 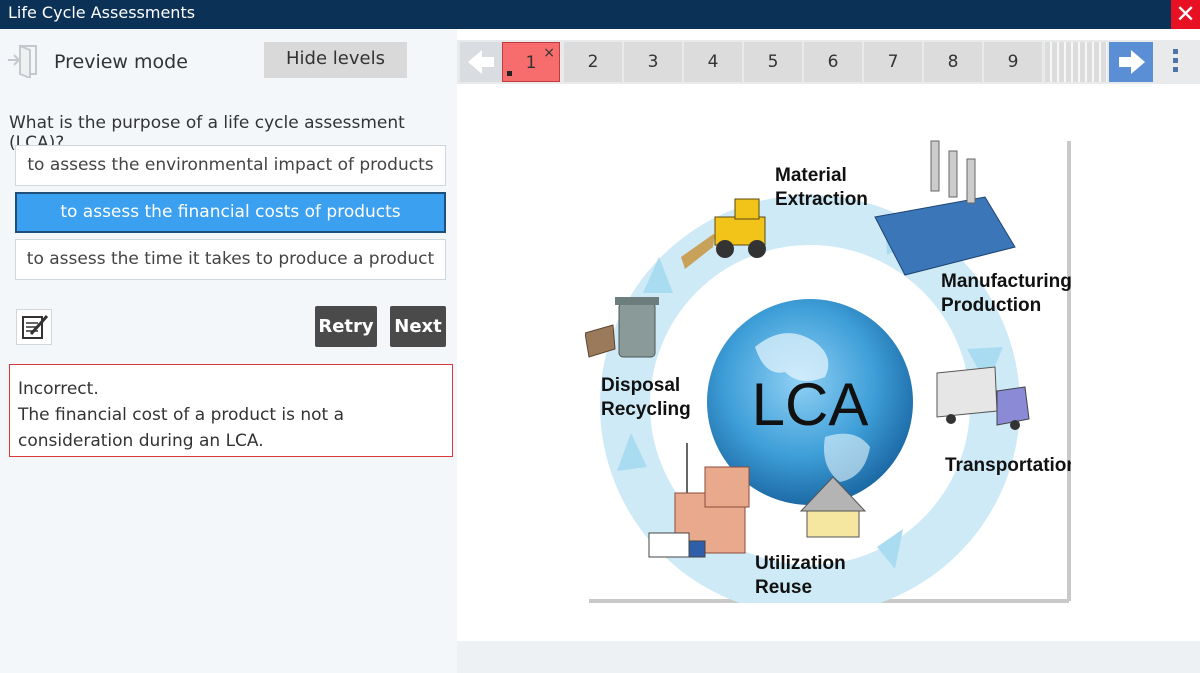 I want to click on previous-button, so click(x=481, y=62).